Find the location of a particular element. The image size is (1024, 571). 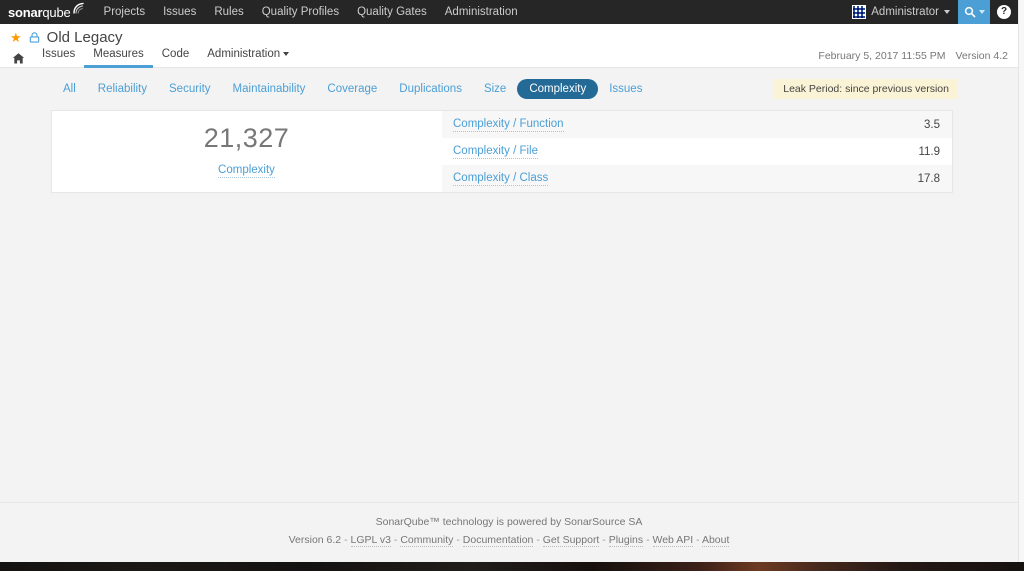

measure-overview-label: Complexity is located at coordinates (246, 171).